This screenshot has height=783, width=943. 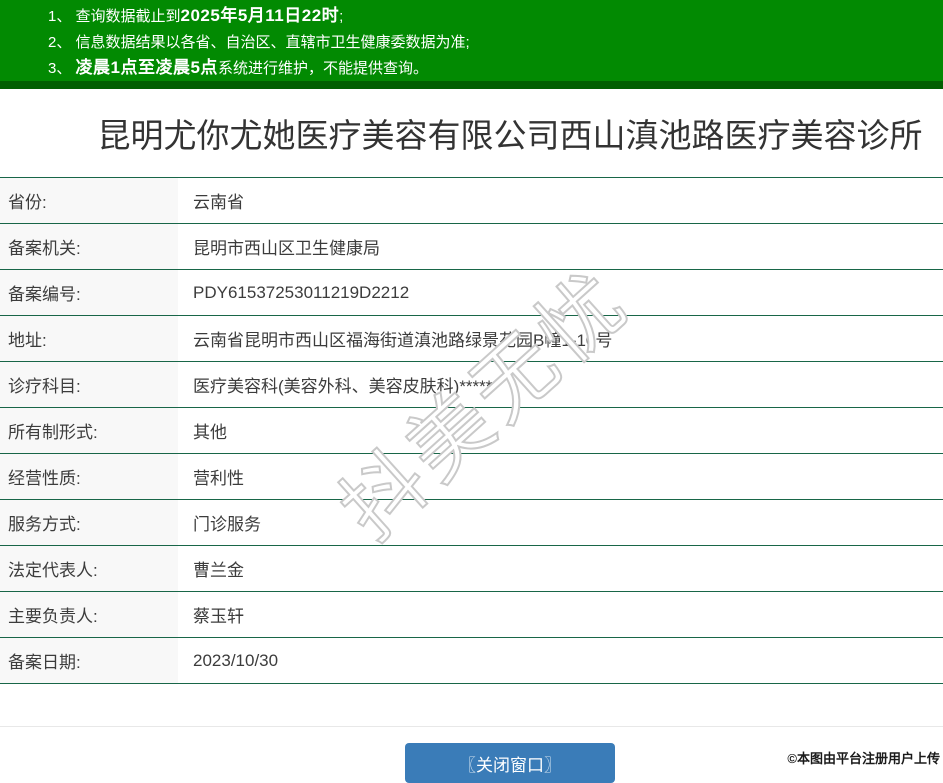 I want to click on notice-text-bold: 2025年5月11日22时, so click(x=260, y=15).